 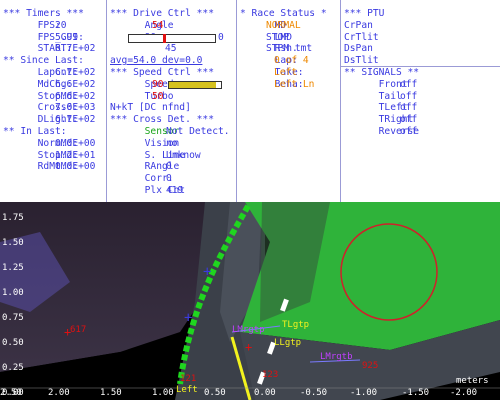 I want to click on ptu-header: *** PTU, so click(x=364, y=13).